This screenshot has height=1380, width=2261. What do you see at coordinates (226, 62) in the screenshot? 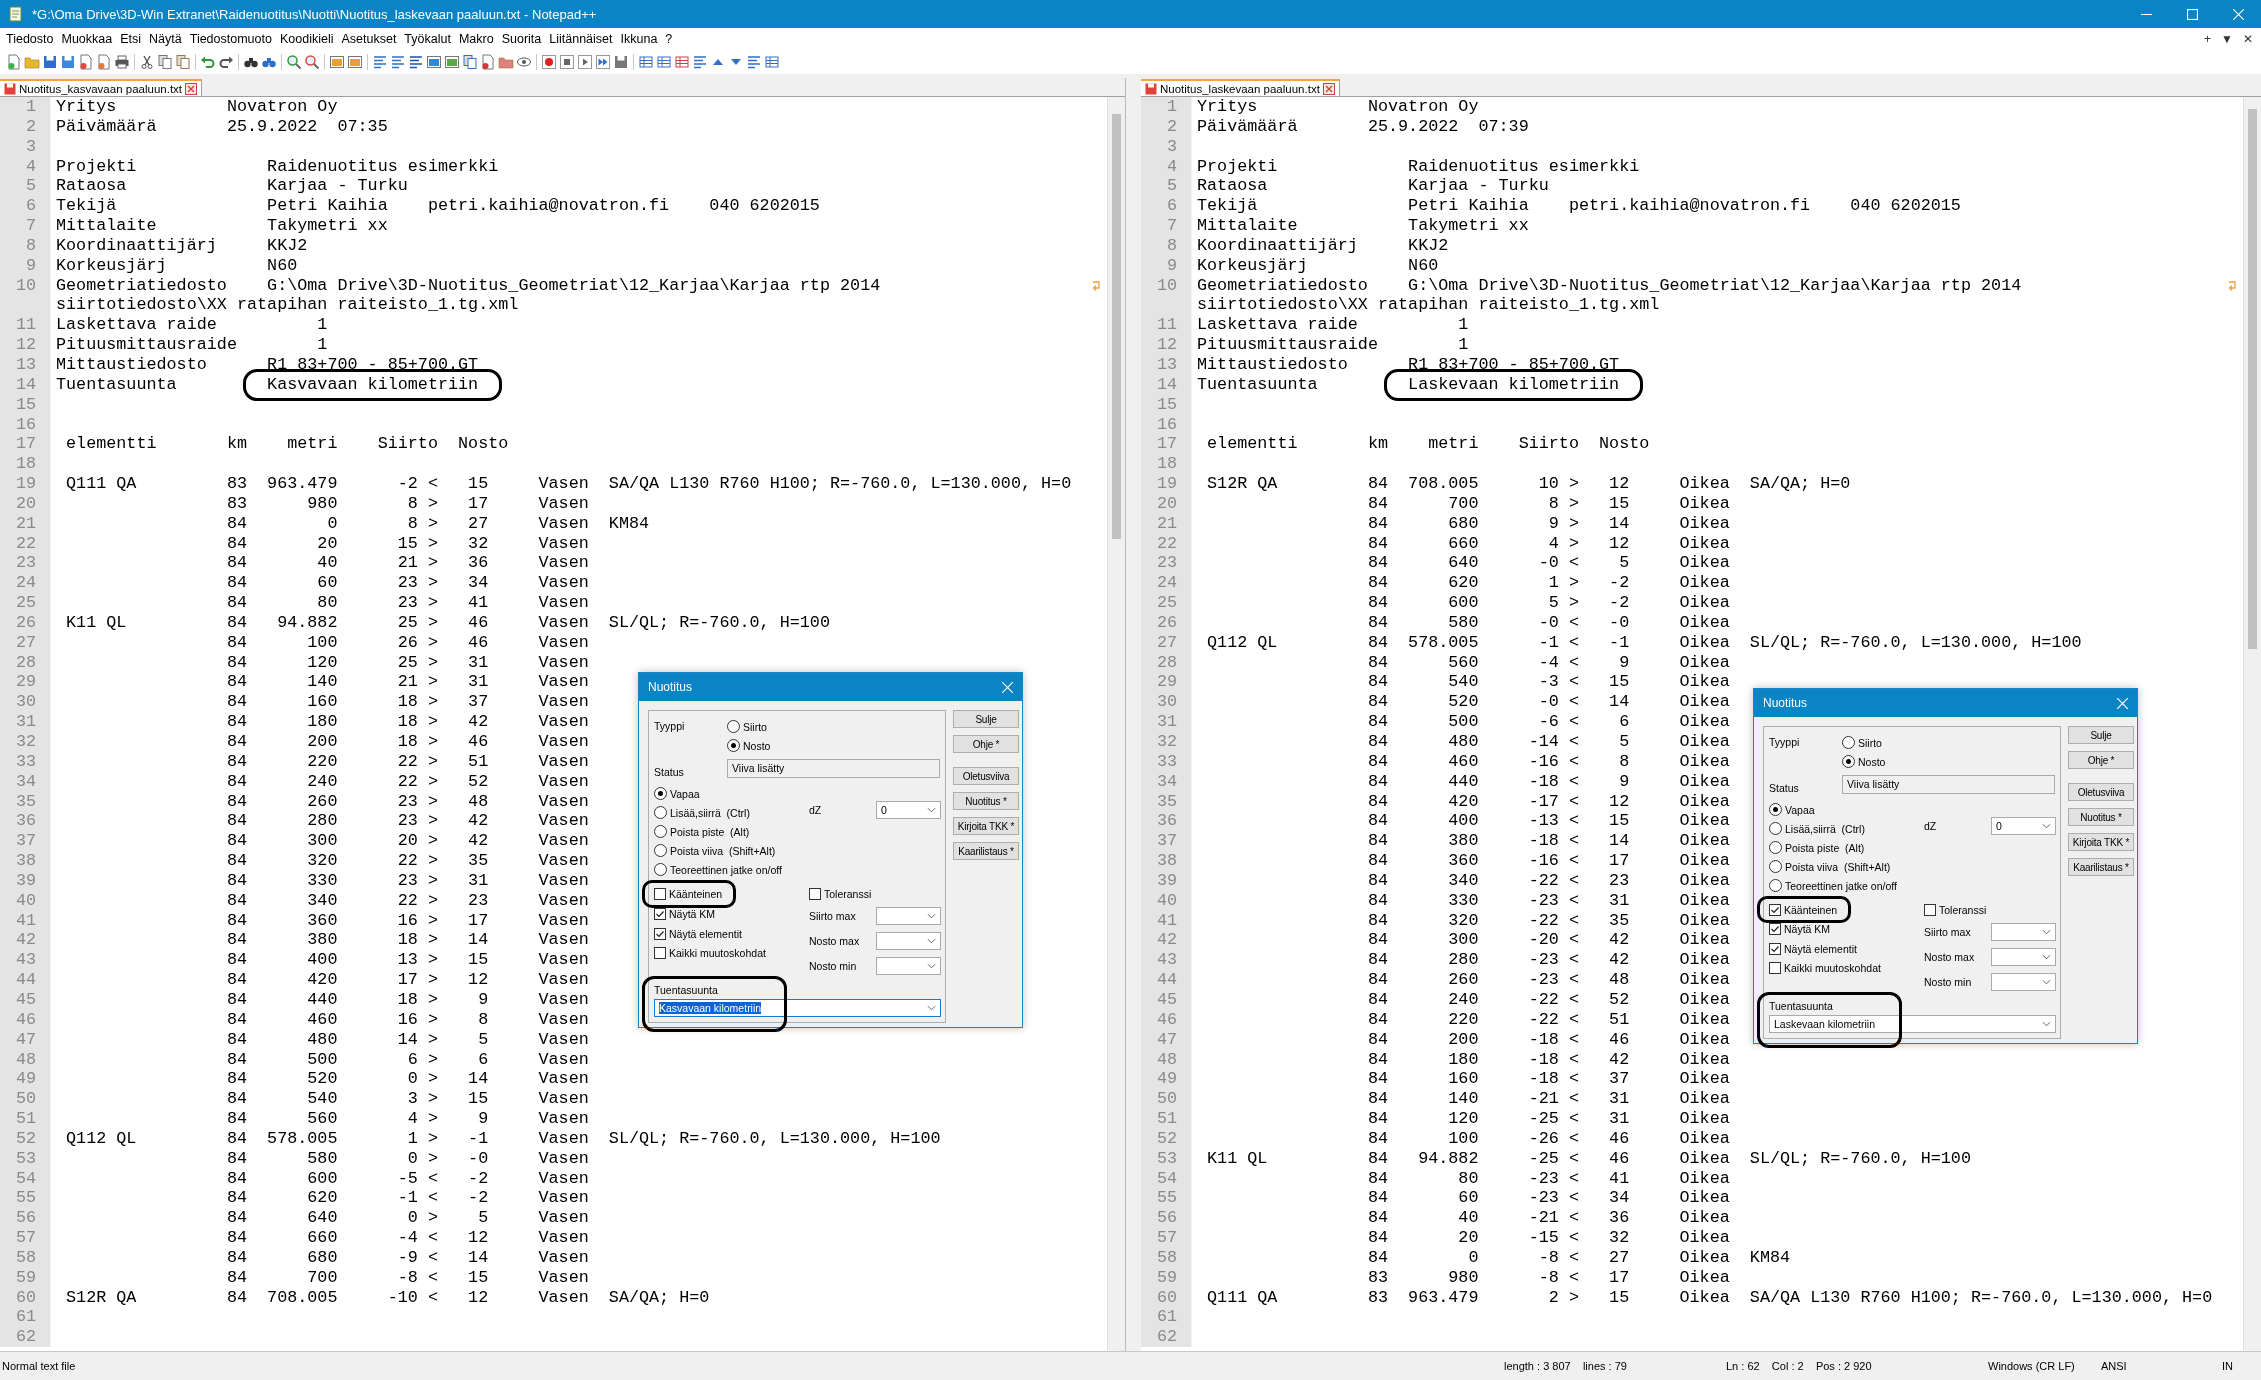
I see `redo-icon` at bounding box center [226, 62].